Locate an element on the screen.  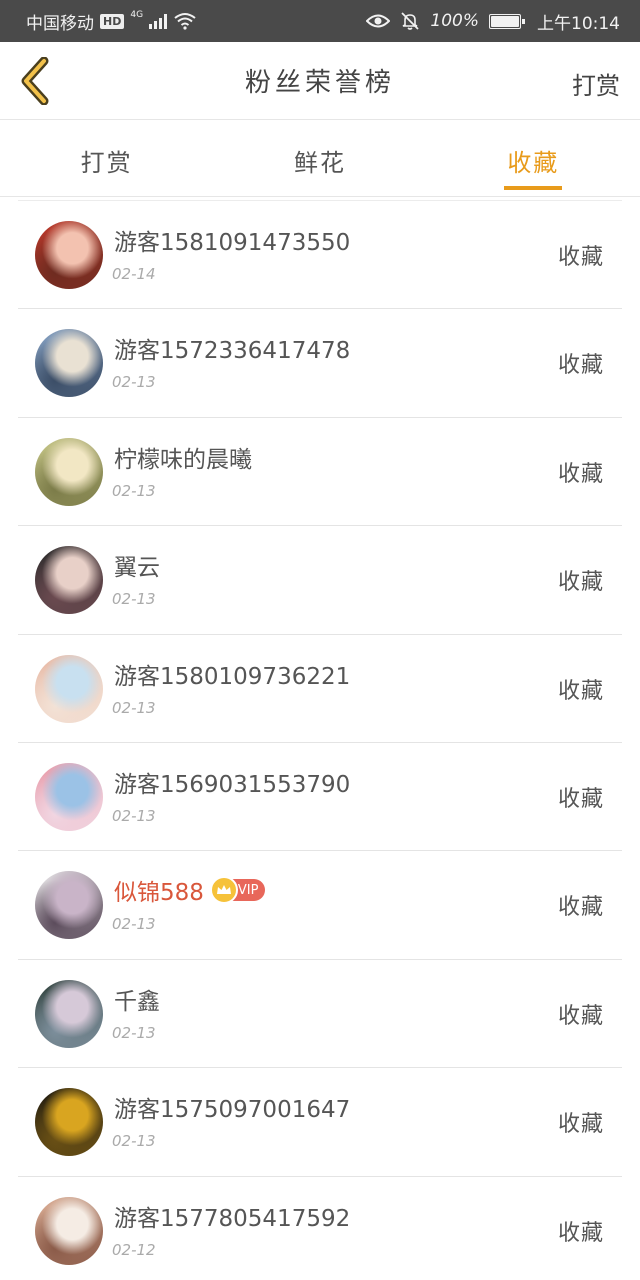
date-label: 02-14 is located at coordinates (134, 274).